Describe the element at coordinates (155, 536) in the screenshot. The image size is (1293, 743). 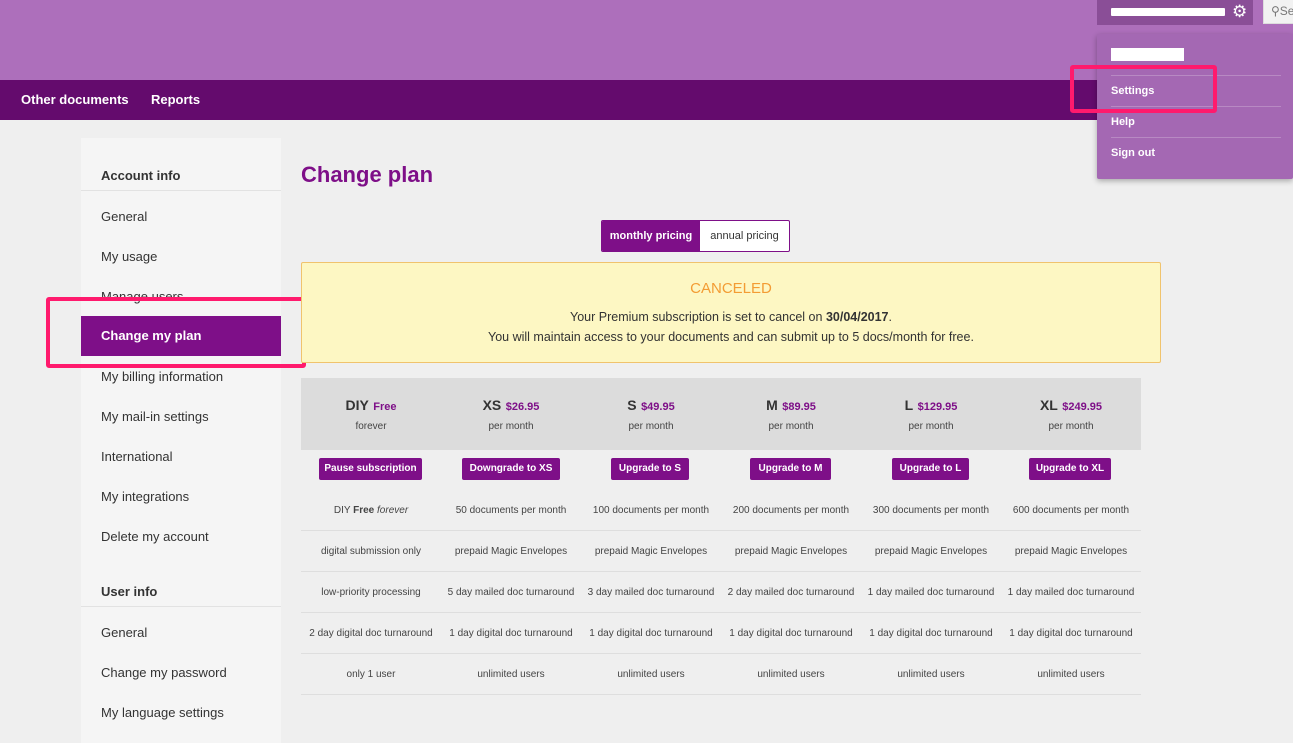
I see `sidebar-item-delete-account: Delete my account` at that location.